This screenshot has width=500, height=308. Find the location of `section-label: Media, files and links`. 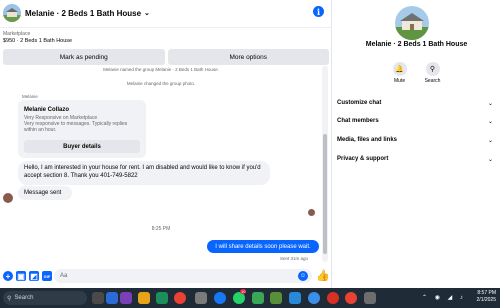

section-label: Media, files and links is located at coordinates (367, 140).